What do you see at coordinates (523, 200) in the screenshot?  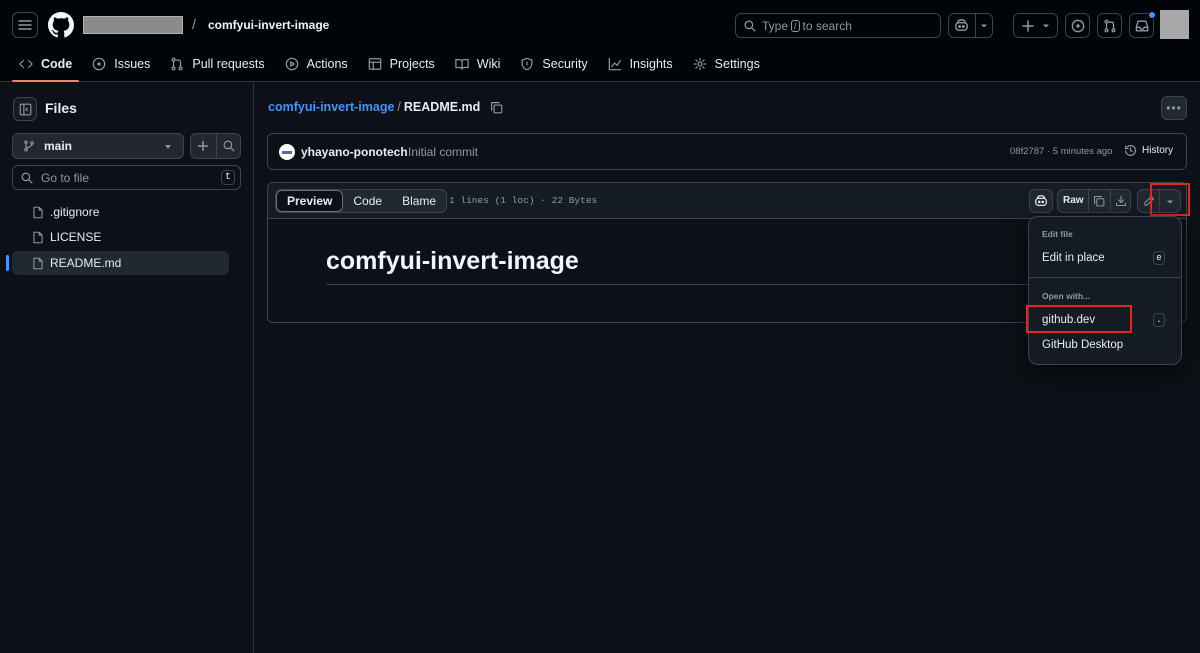 I see `file-stats: 1 lines (1 loc) · 22 Bytes` at bounding box center [523, 200].